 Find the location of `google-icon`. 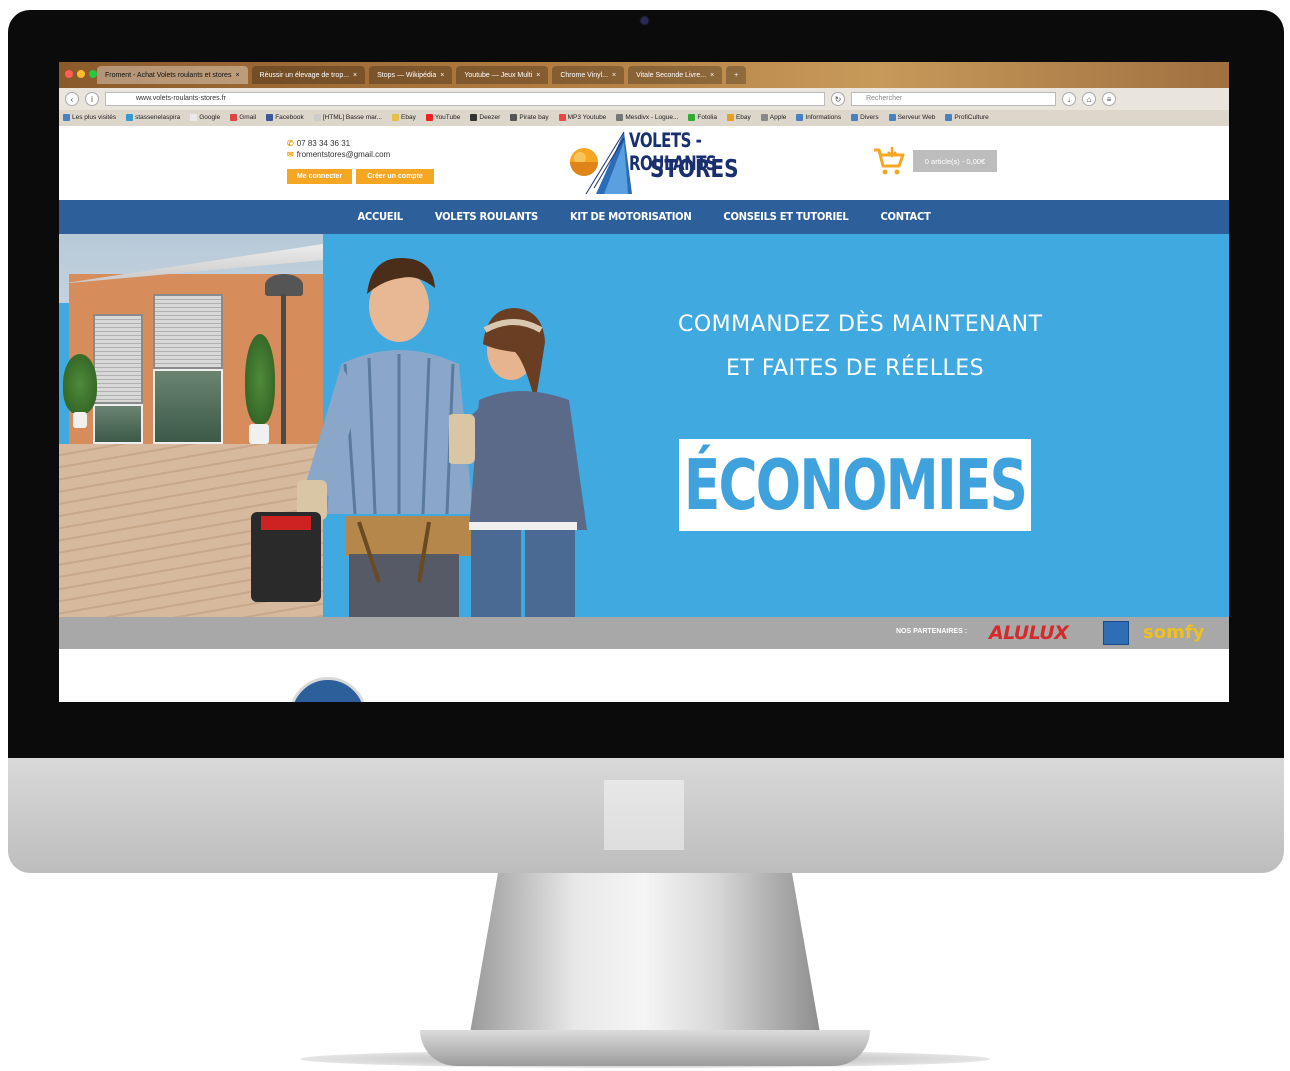

google-icon is located at coordinates (194, 118).